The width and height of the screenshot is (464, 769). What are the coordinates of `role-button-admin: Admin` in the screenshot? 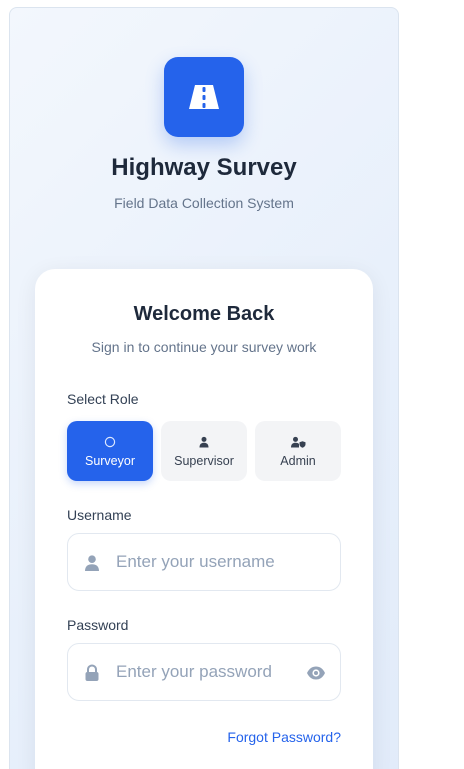 It's located at (298, 451).